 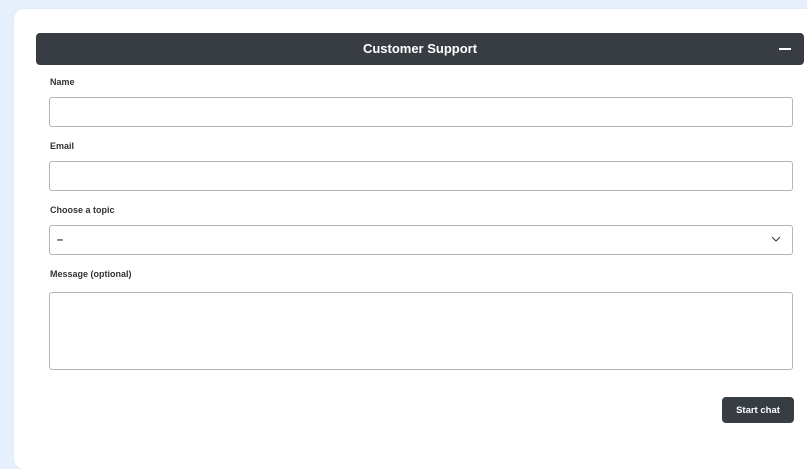 What do you see at coordinates (62, 146) in the screenshot?
I see `email-label: Email` at bounding box center [62, 146].